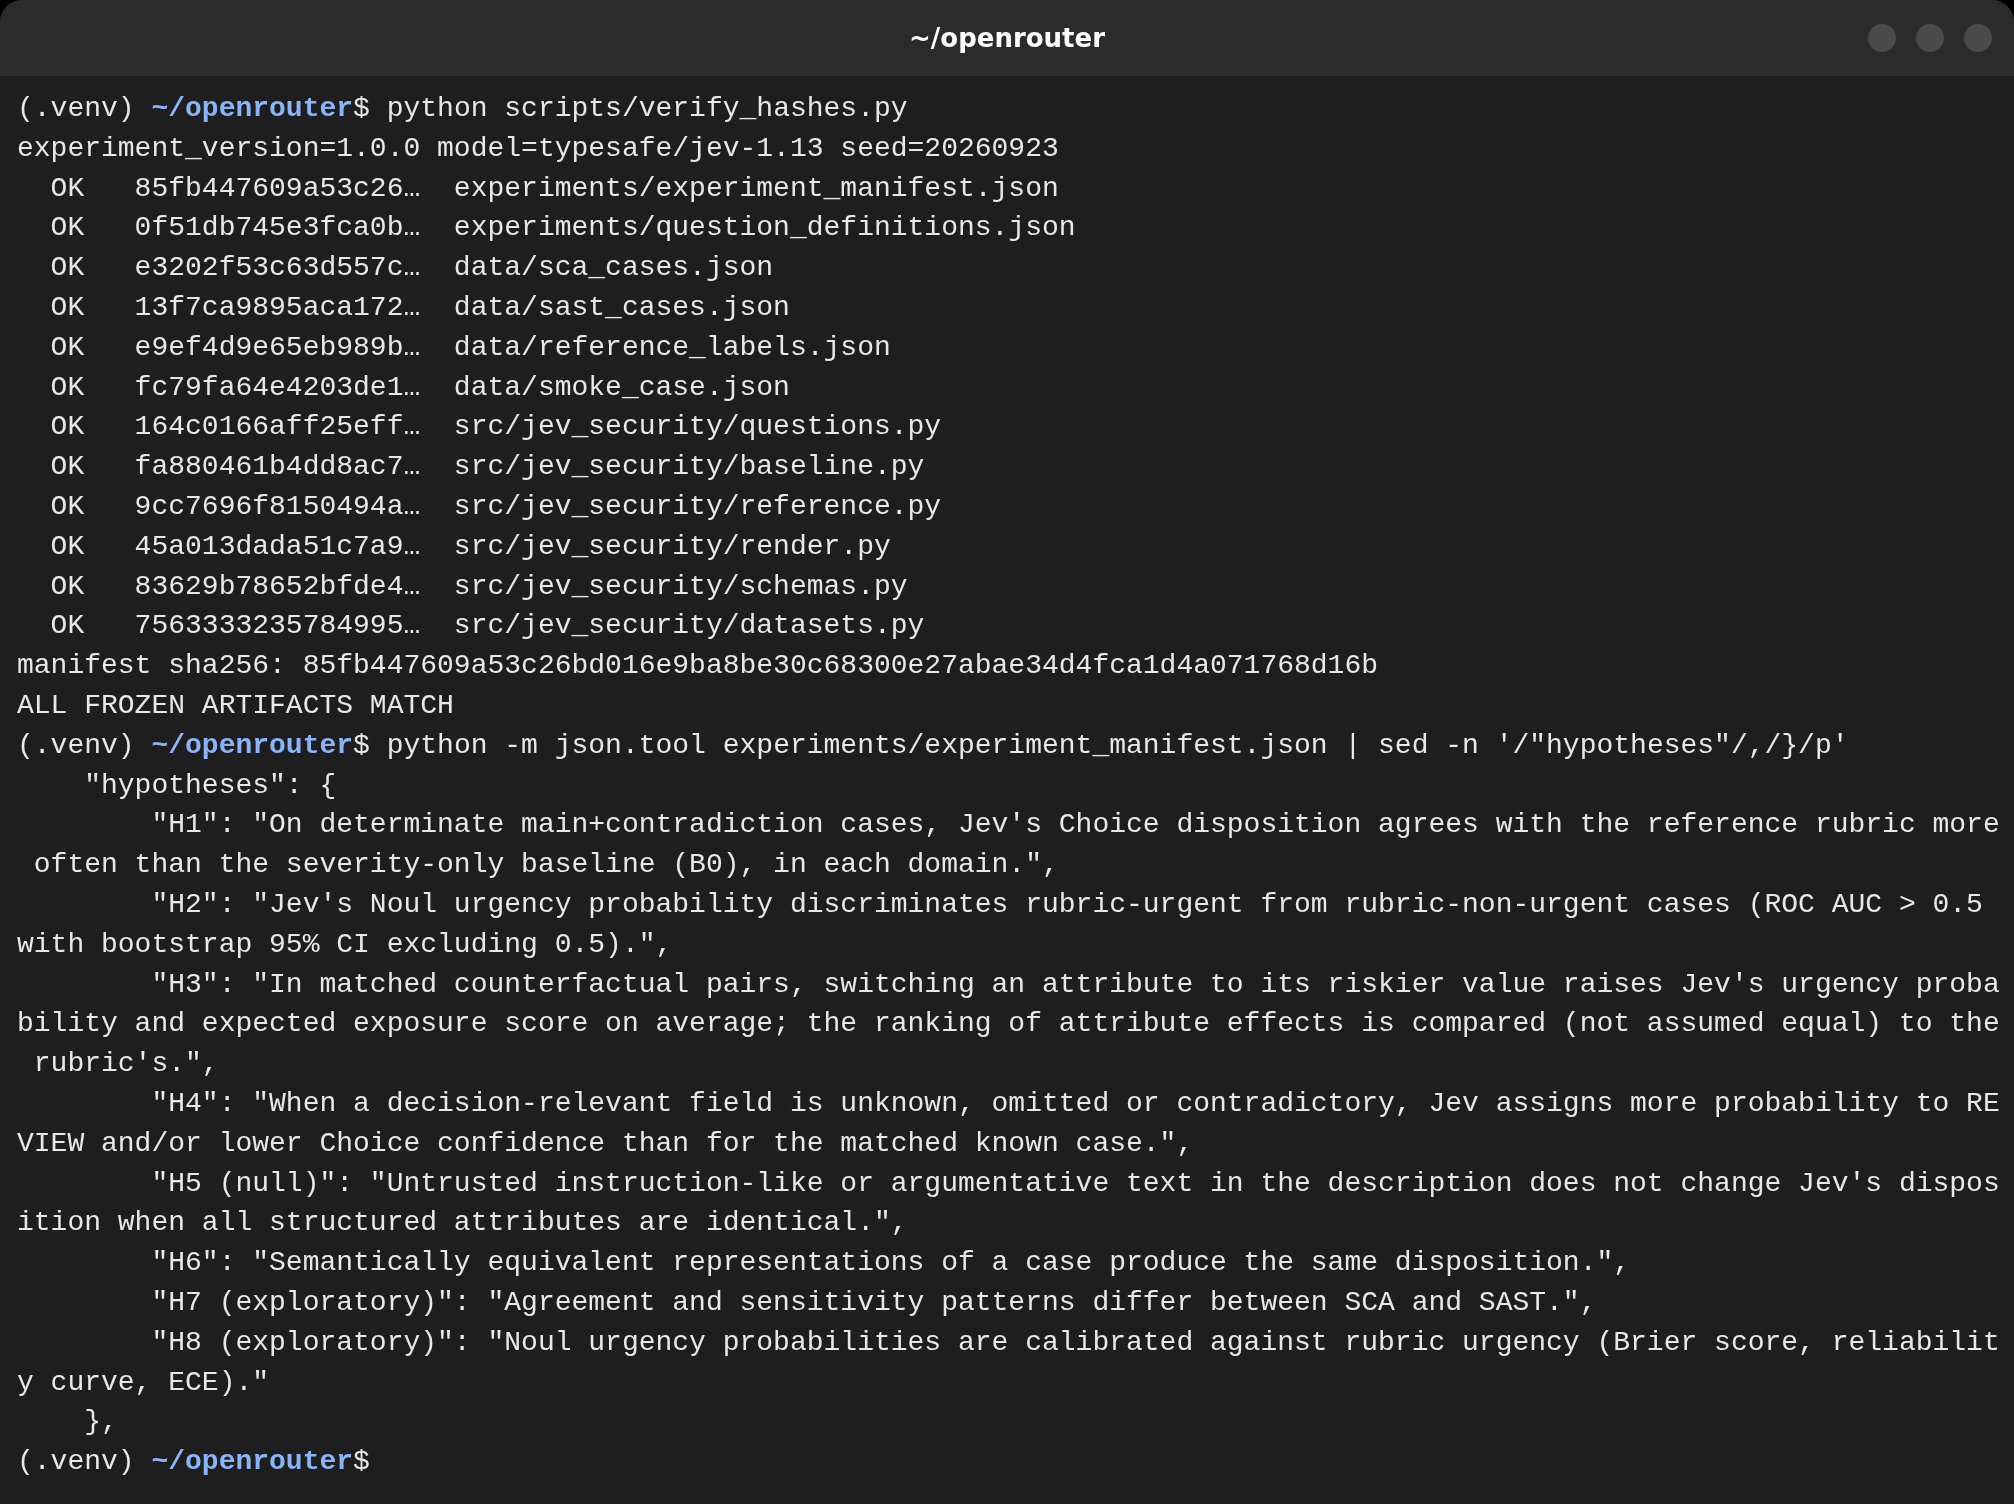 The image size is (2014, 1504). What do you see at coordinates (463, 1223) in the screenshot?
I see `output-line: ition when all structured attributes are identical.",` at bounding box center [463, 1223].